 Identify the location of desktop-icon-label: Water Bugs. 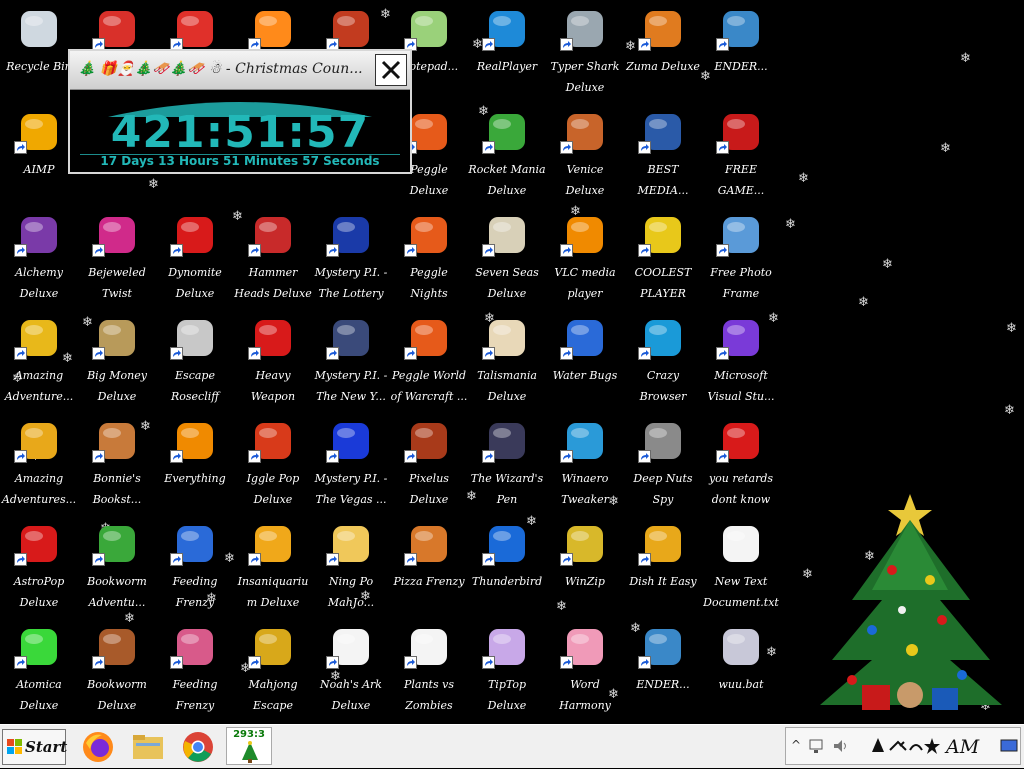
(585, 375).